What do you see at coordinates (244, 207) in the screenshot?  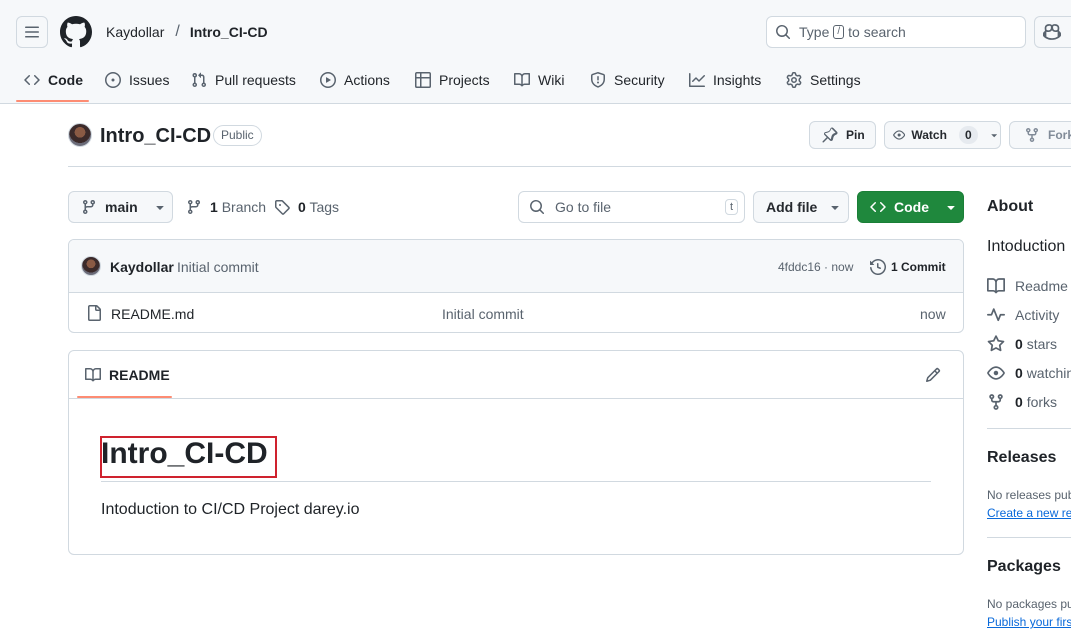 I see `branch-count-label: Branch` at bounding box center [244, 207].